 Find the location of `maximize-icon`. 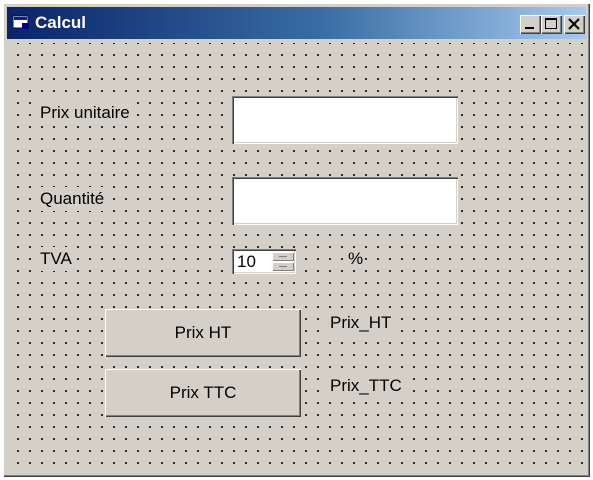

maximize-icon is located at coordinates (551, 23).